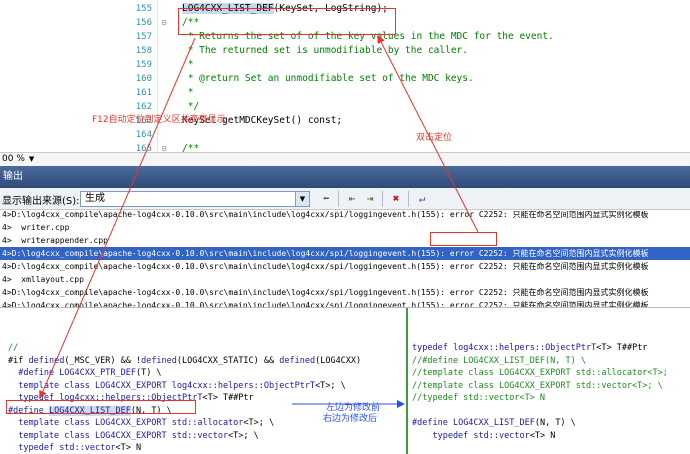 The height and width of the screenshot is (454, 690). I want to click on toolbar-separator, so click(338, 199).